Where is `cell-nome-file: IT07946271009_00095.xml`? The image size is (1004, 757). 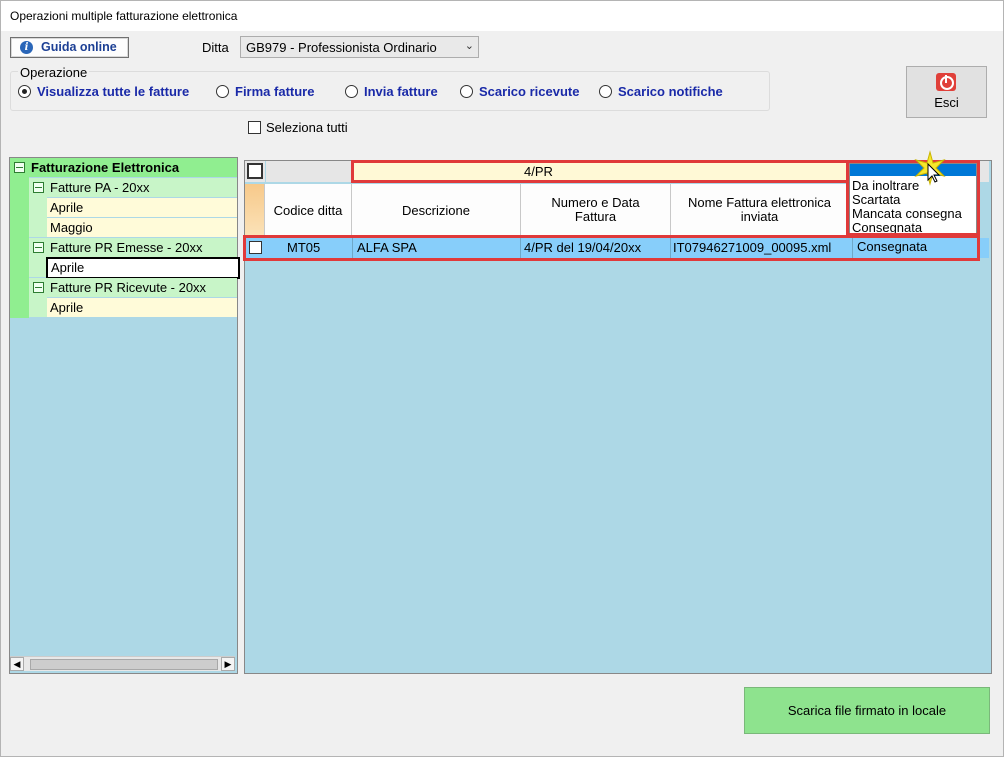 cell-nome-file: IT07946271009_00095.xml is located at coordinates (752, 247).